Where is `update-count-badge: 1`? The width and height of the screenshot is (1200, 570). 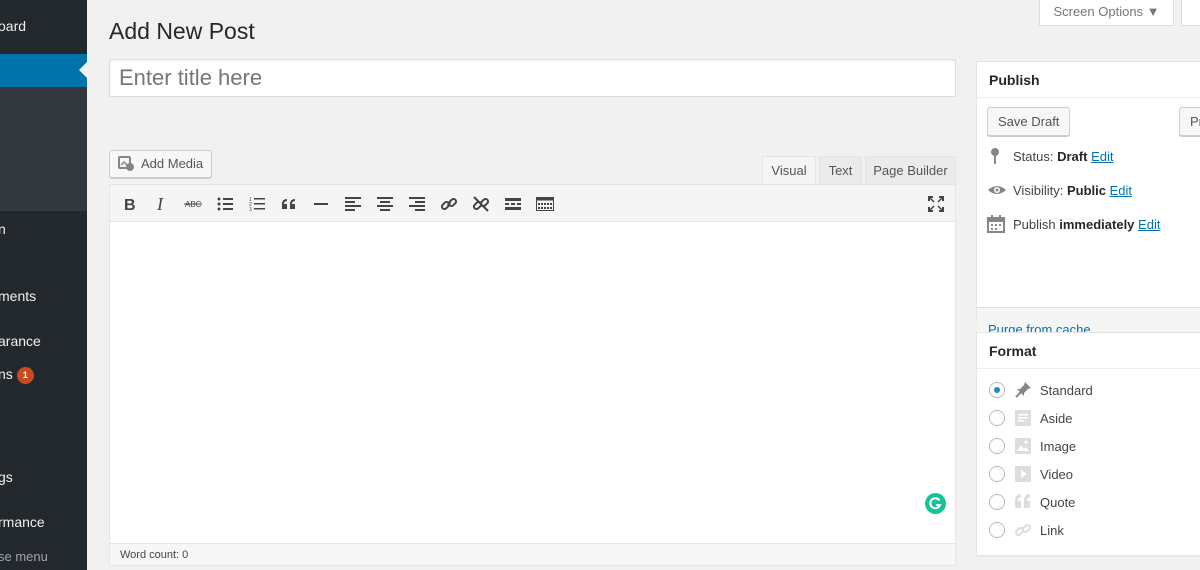
update-count-badge: 1 is located at coordinates (25, 375).